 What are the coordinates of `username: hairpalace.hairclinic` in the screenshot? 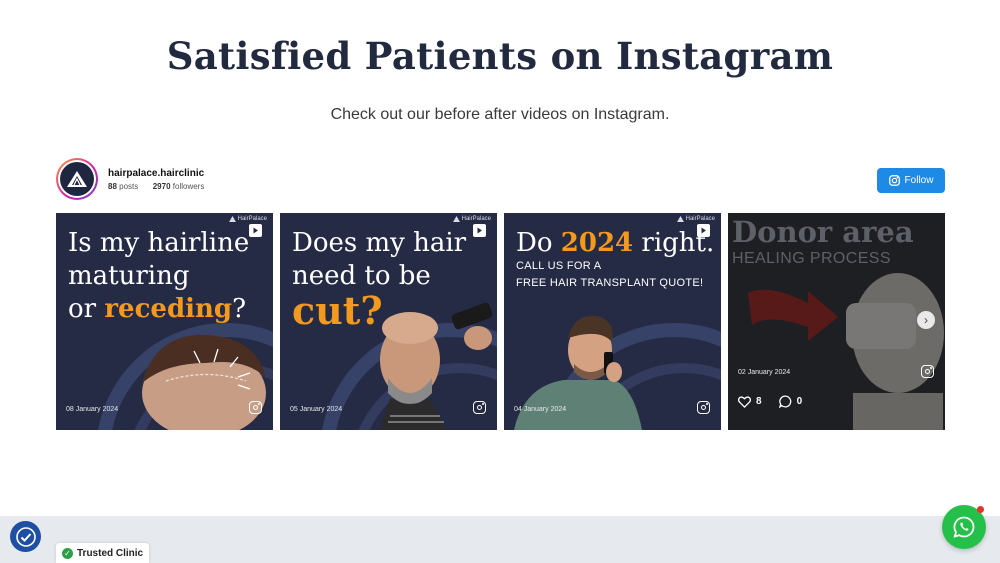 It's located at (156, 173).